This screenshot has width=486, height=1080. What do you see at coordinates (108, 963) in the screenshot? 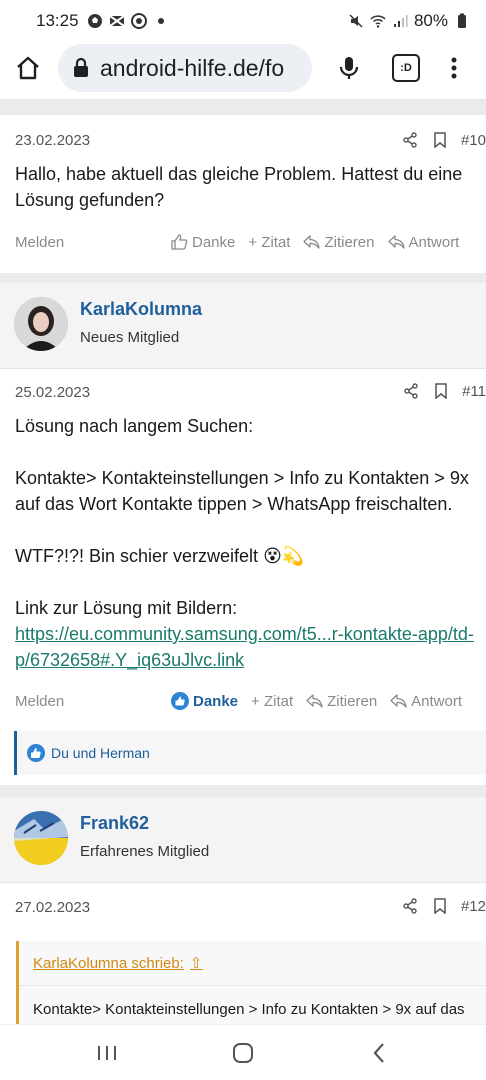
I see `quote-author: KarlaKolumna schrieb:` at bounding box center [108, 963].